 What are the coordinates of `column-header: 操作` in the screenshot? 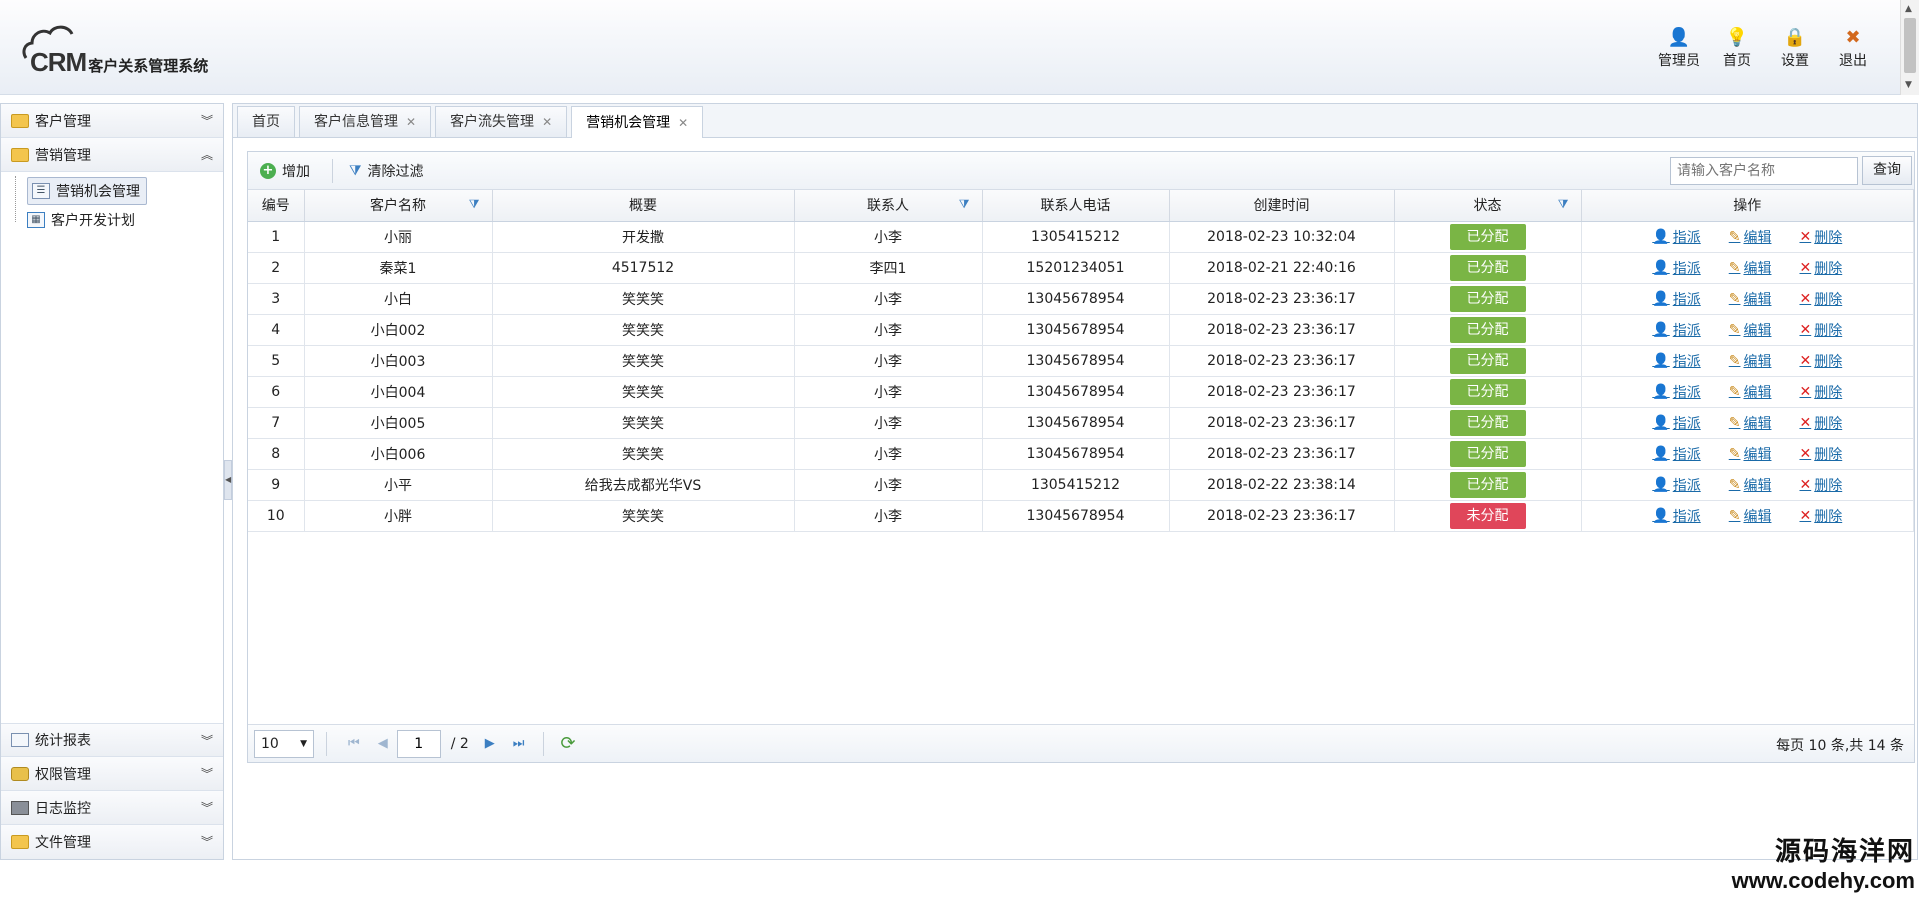 It's located at (1747, 206).